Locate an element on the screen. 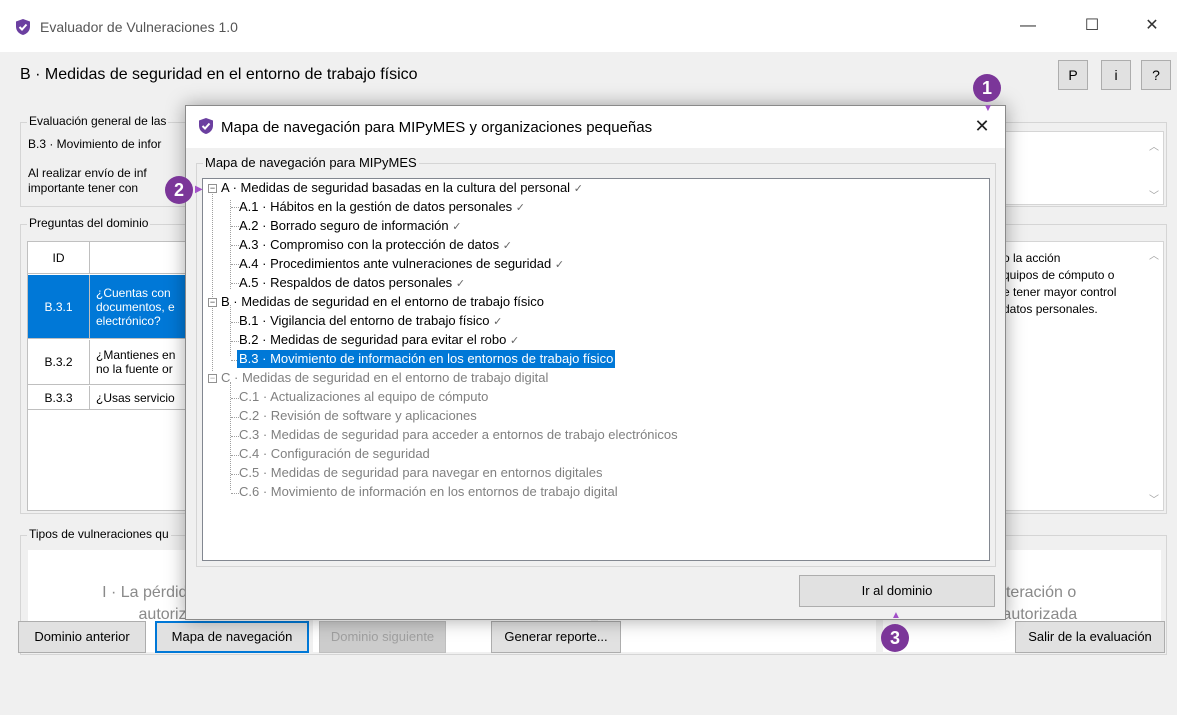 Image resolution: width=1177 pixels, height=715 pixels. callout-marker: 3 is located at coordinates (895, 638).